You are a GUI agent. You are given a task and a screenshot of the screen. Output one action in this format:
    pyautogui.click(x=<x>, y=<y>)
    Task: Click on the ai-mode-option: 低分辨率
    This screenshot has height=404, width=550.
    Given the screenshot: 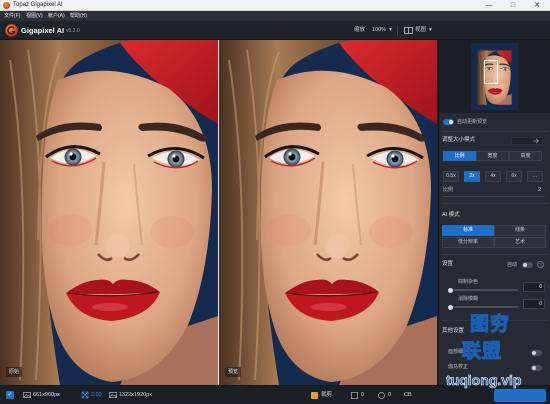 What is the action you would take?
    pyautogui.click(x=468, y=242)
    